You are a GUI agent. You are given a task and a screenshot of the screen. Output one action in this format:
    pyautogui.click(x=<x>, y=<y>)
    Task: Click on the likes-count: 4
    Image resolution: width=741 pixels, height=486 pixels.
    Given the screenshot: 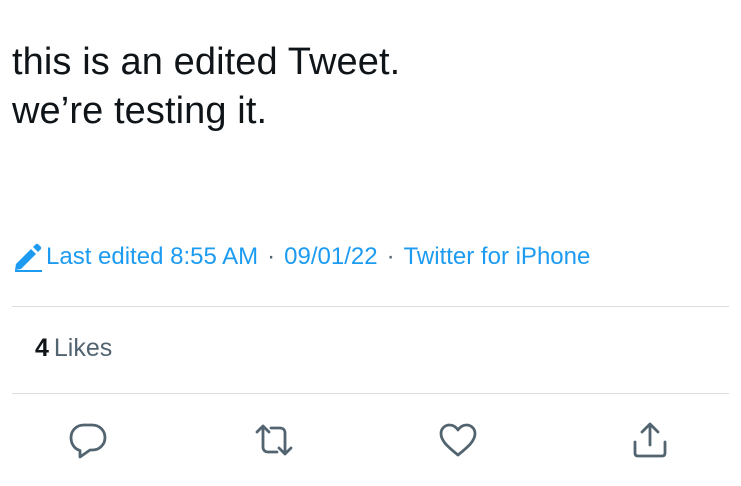 What is the action you would take?
    pyautogui.click(x=42, y=348)
    